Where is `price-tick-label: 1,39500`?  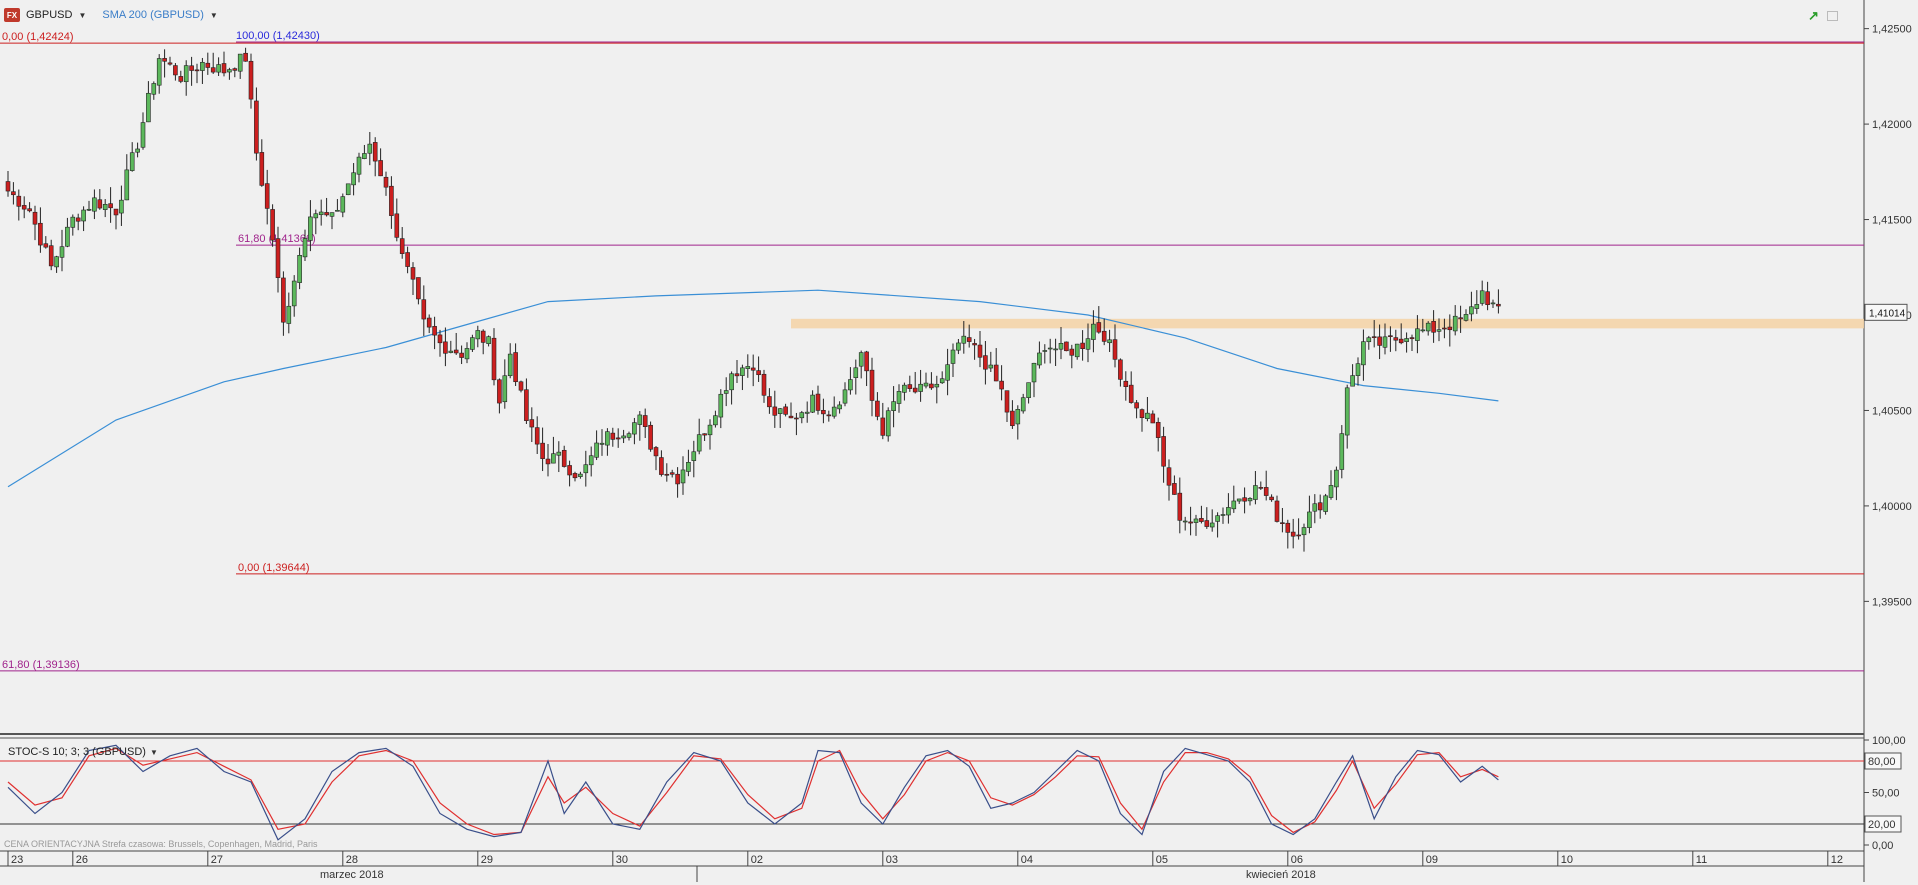 price-tick-label: 1,39500 is located at coordinates (1892, 602).